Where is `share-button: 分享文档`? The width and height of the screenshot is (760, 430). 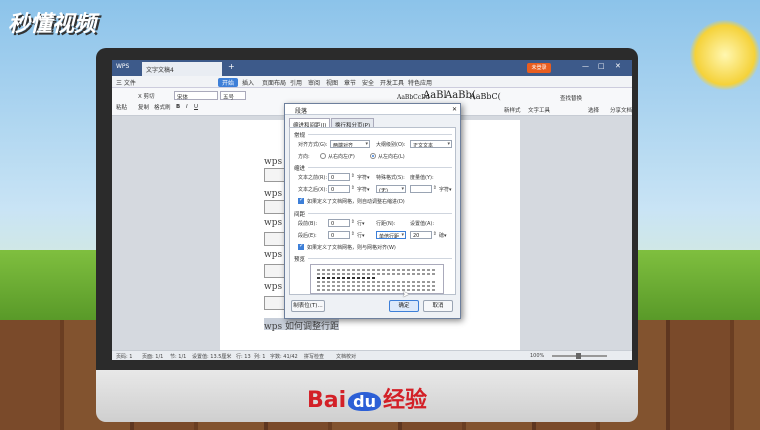
share-button: 分享文档 is located at coordinates (621, 110).